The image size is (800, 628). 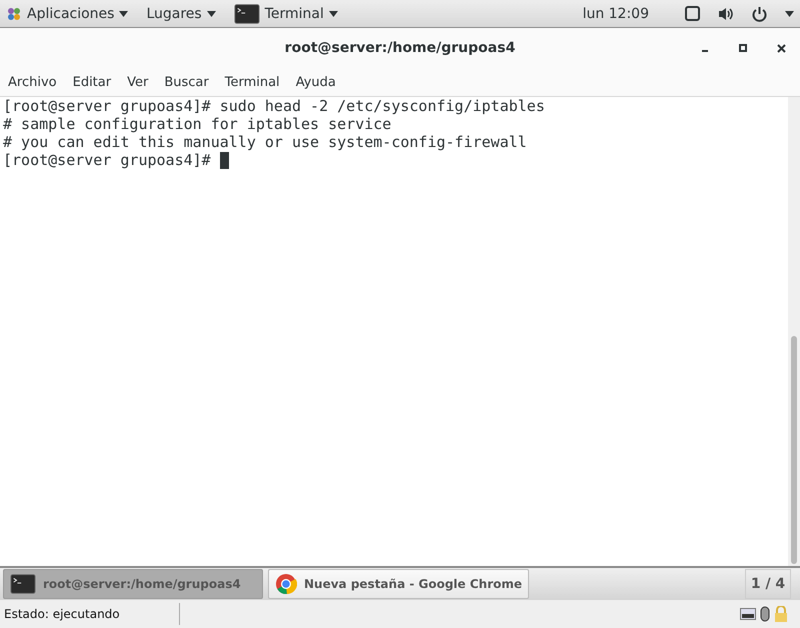 I want to click on chrome-icon, so click(x=286, y=584).